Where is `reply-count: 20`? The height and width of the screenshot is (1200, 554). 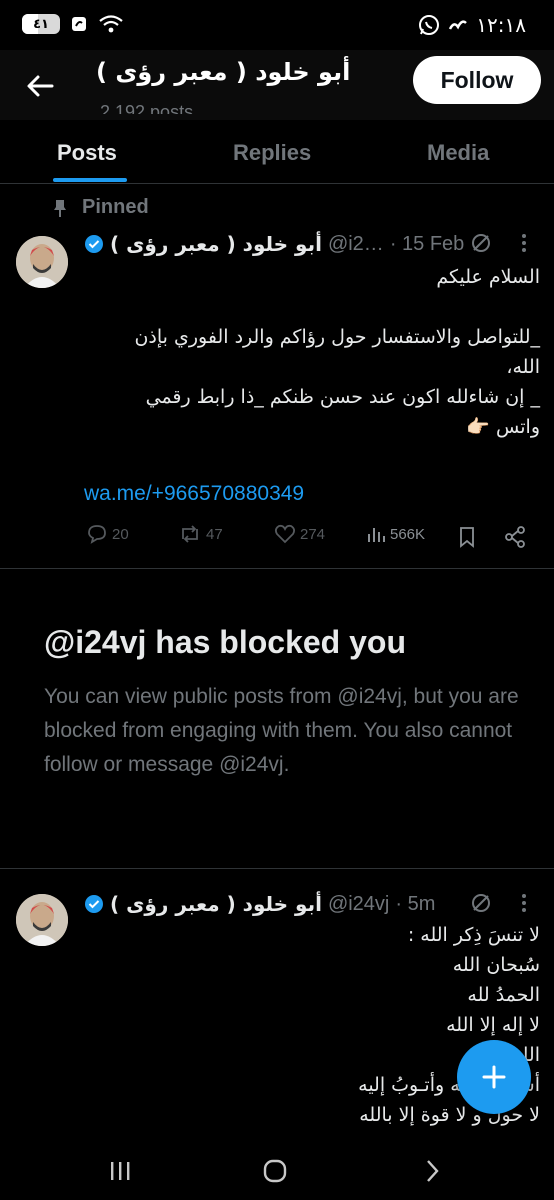
reply-count: 20 is located at coordinates (120, 534).